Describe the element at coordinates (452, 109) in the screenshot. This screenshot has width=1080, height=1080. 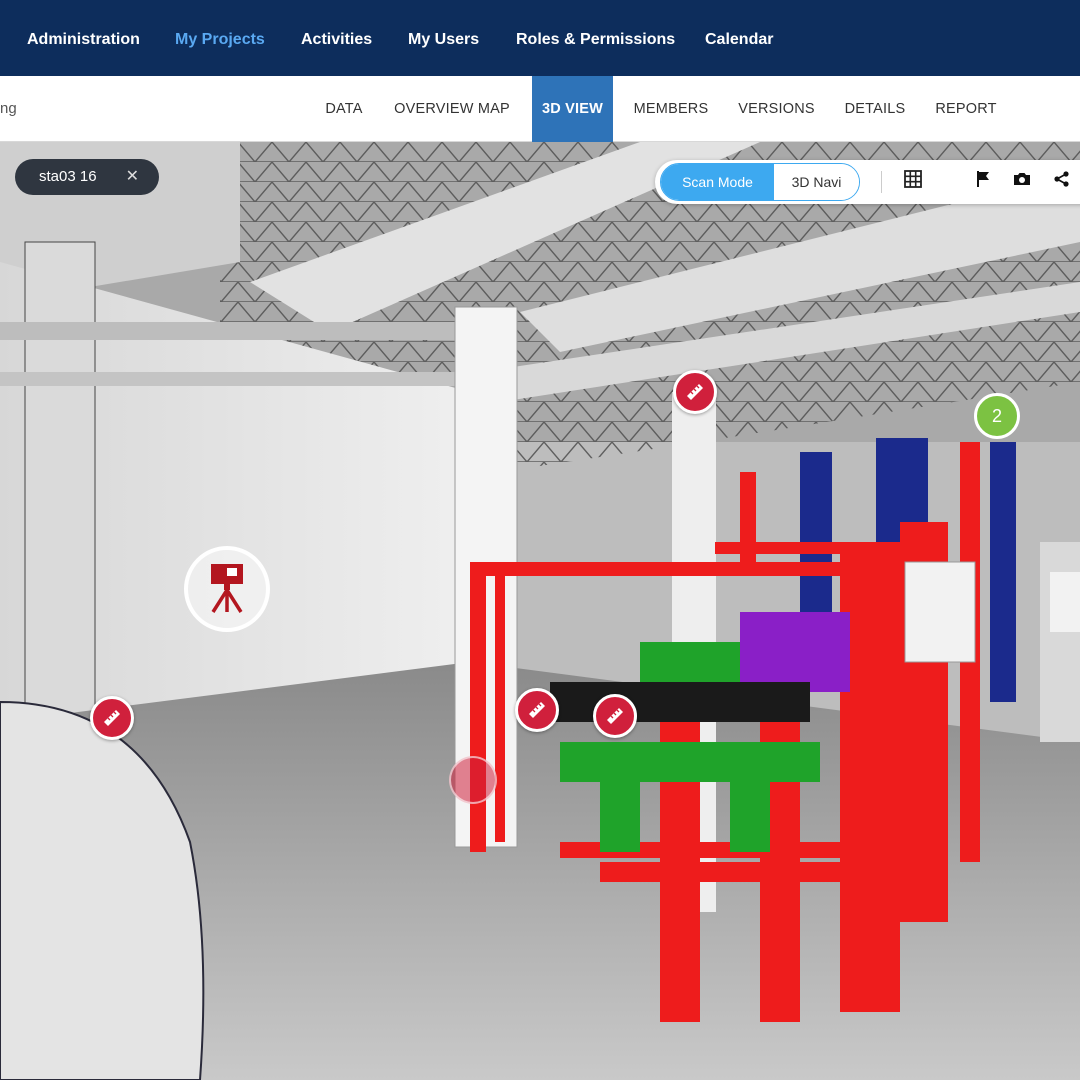
I see `tab-overview-map: OVERVIEW MAP` at that location.